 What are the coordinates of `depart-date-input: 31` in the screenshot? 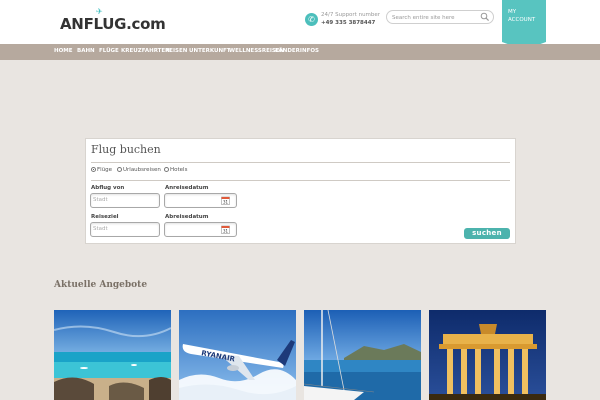 It's located at (200, 200).